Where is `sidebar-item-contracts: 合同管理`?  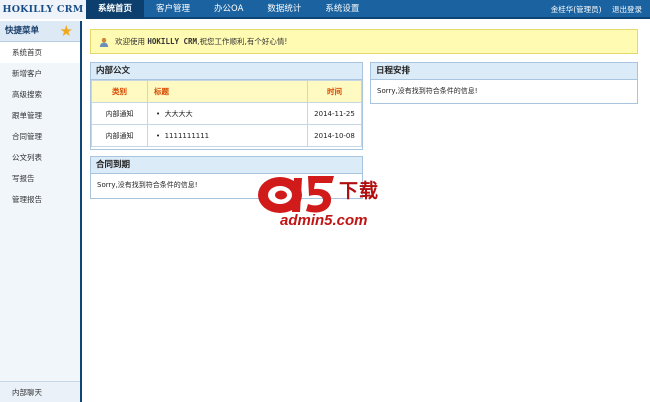
sidebar-item-contracts: 合同管理 is located at coordinates (40, 136).